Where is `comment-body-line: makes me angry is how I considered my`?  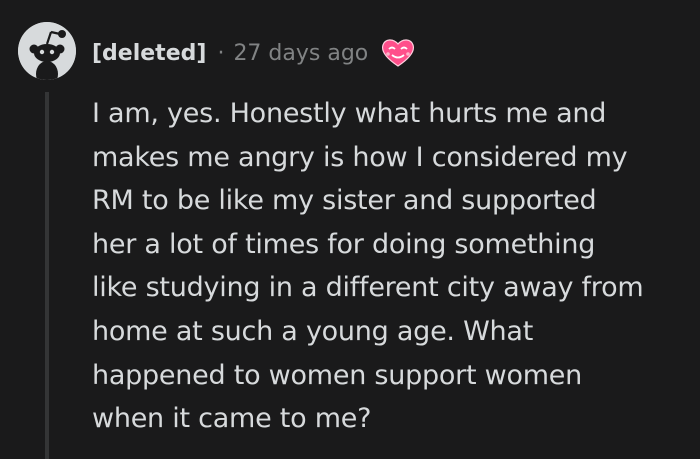 comment-body-line: makes me angry is how I considered my is located at coordinates (360, 157).